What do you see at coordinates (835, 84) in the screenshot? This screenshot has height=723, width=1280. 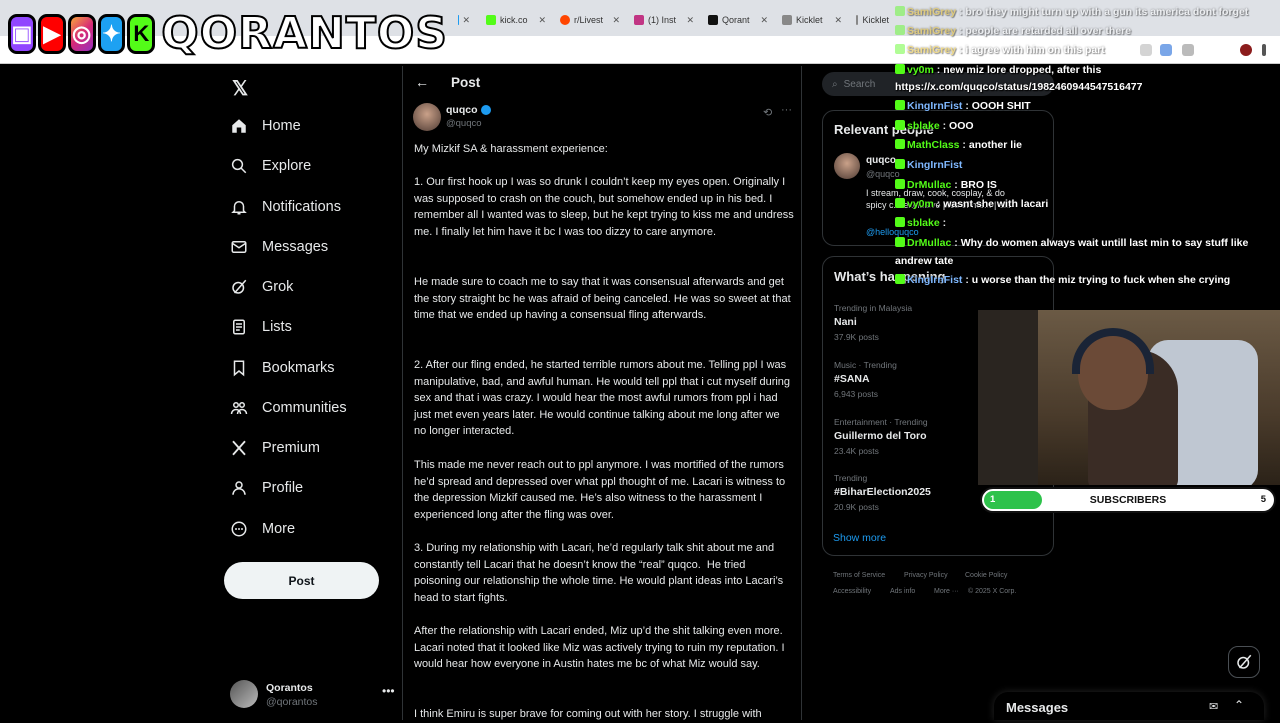 I see `search-icon: ⌕` at bounding box center [835, 84].